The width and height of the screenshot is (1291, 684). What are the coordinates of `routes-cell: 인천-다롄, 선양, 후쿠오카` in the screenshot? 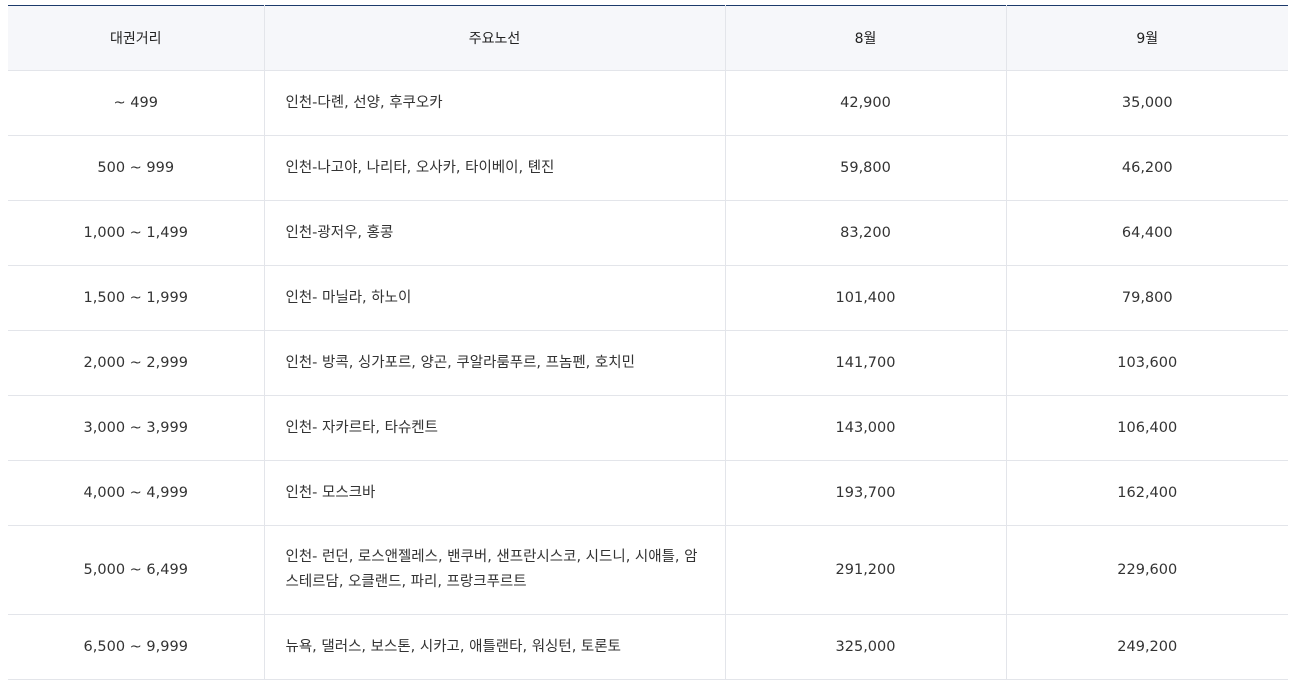 It's located at (494, 103).